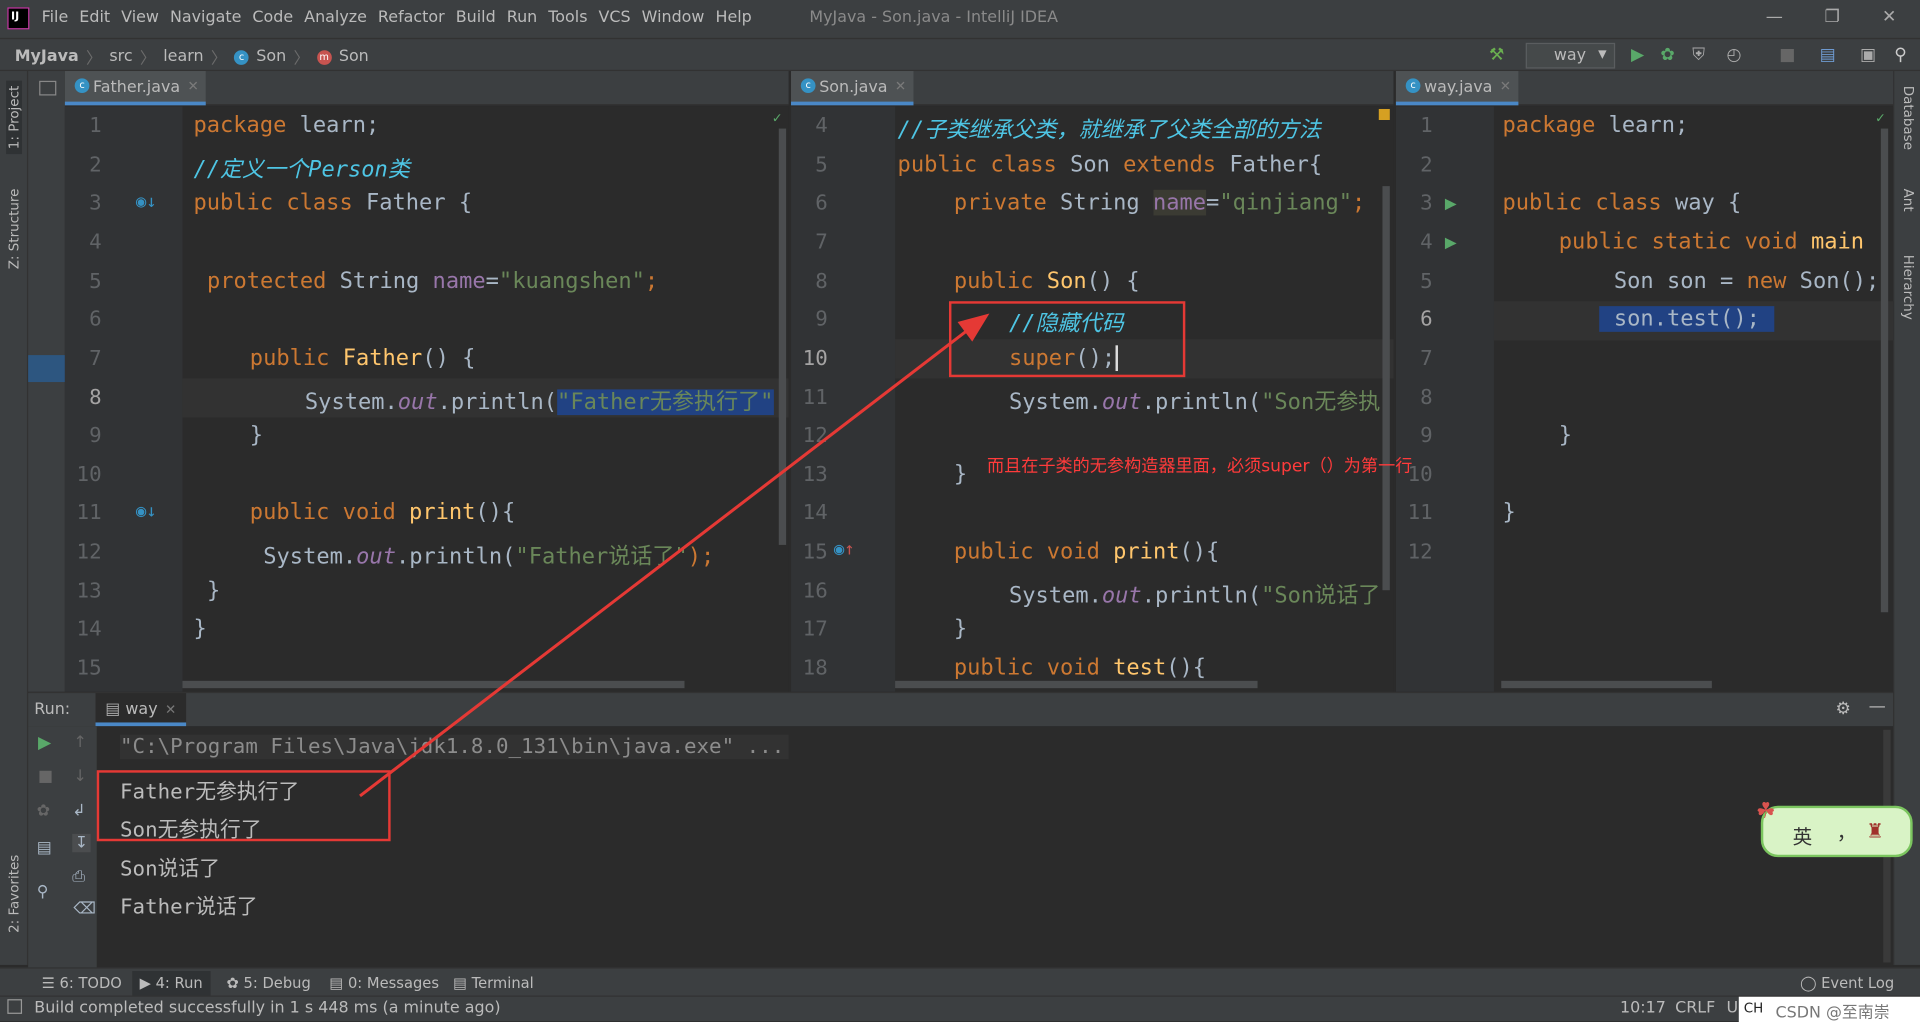 Image resolution: width=1920 pixels, height=1022 pixels. What do you see at coordinates (1765, 811) in the screenshot?
I see `mascot-icon: ☘` at bounding box center [1765, 811].